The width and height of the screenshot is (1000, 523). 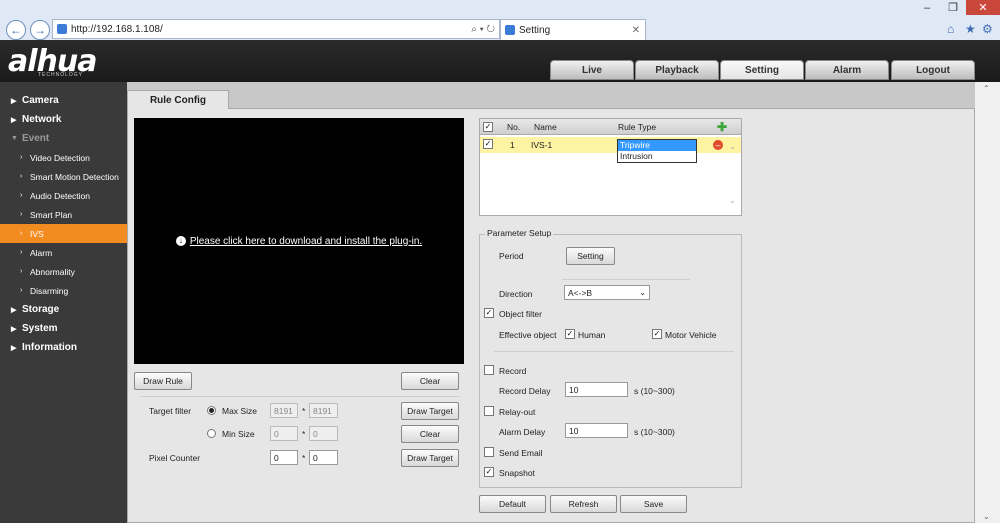 I want to click on rule-type-dropdown: Tripwire Intrusion, so click(x=657, y=151).